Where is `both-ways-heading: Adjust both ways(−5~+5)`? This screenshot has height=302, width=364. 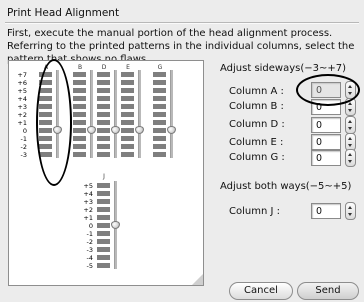 both-ways-heading: Adjust both ways(−5~+5) is located at coordinates (286, 186).